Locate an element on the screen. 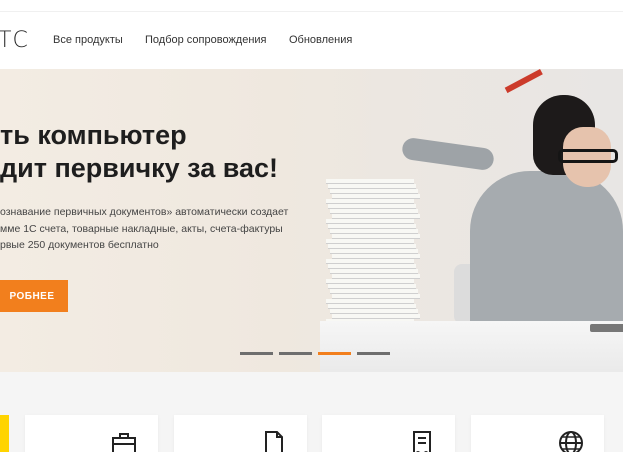  receipt-icon is located at coordinates (422, 440).